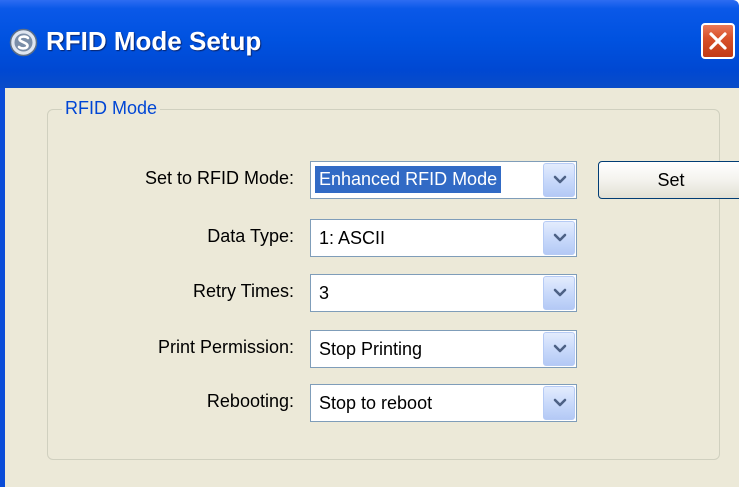 The image size is (739, 487). What do you see at coordinates (443, 349) in the screenshot?
I see `print-permission-select: Stop Printing` at bounding box center [443, 349].